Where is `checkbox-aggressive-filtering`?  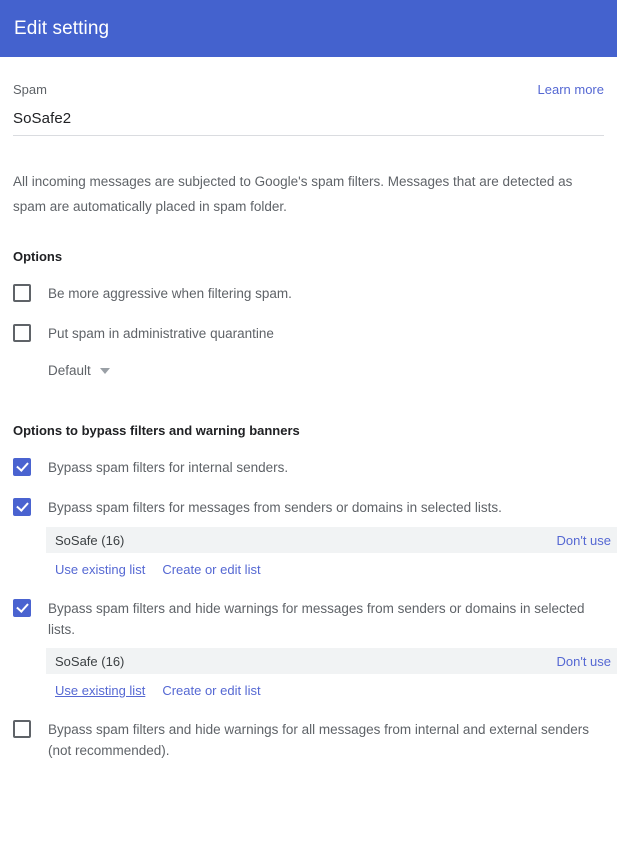 checkbox-aggressive-filtering is located at coordinates (22, 293).